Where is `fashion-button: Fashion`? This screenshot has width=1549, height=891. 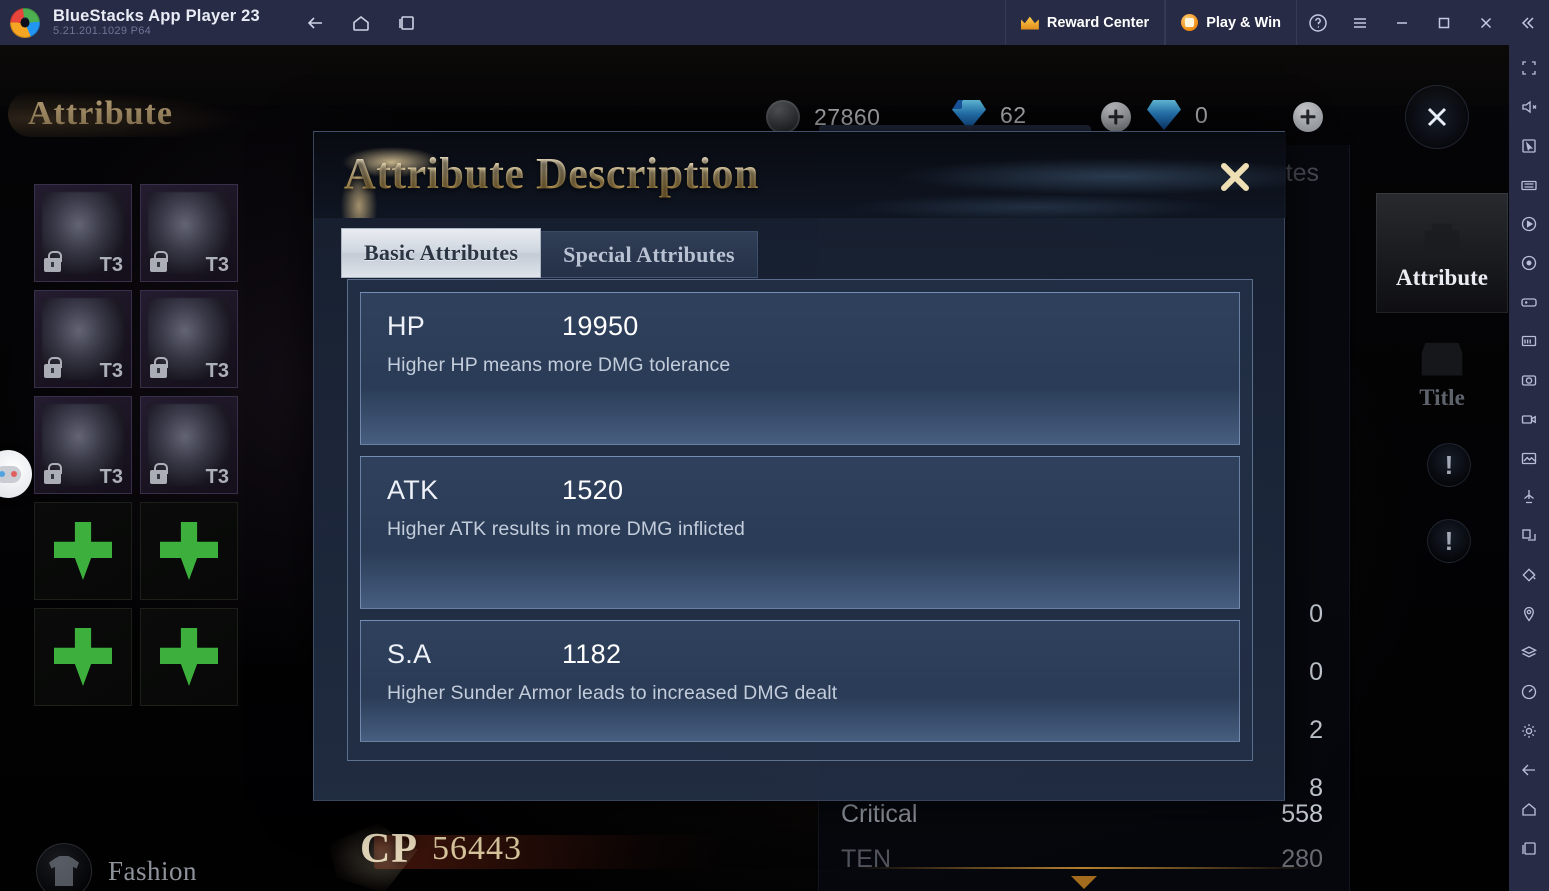
fashion-button: Fashion is located at coordinates (116, 867).